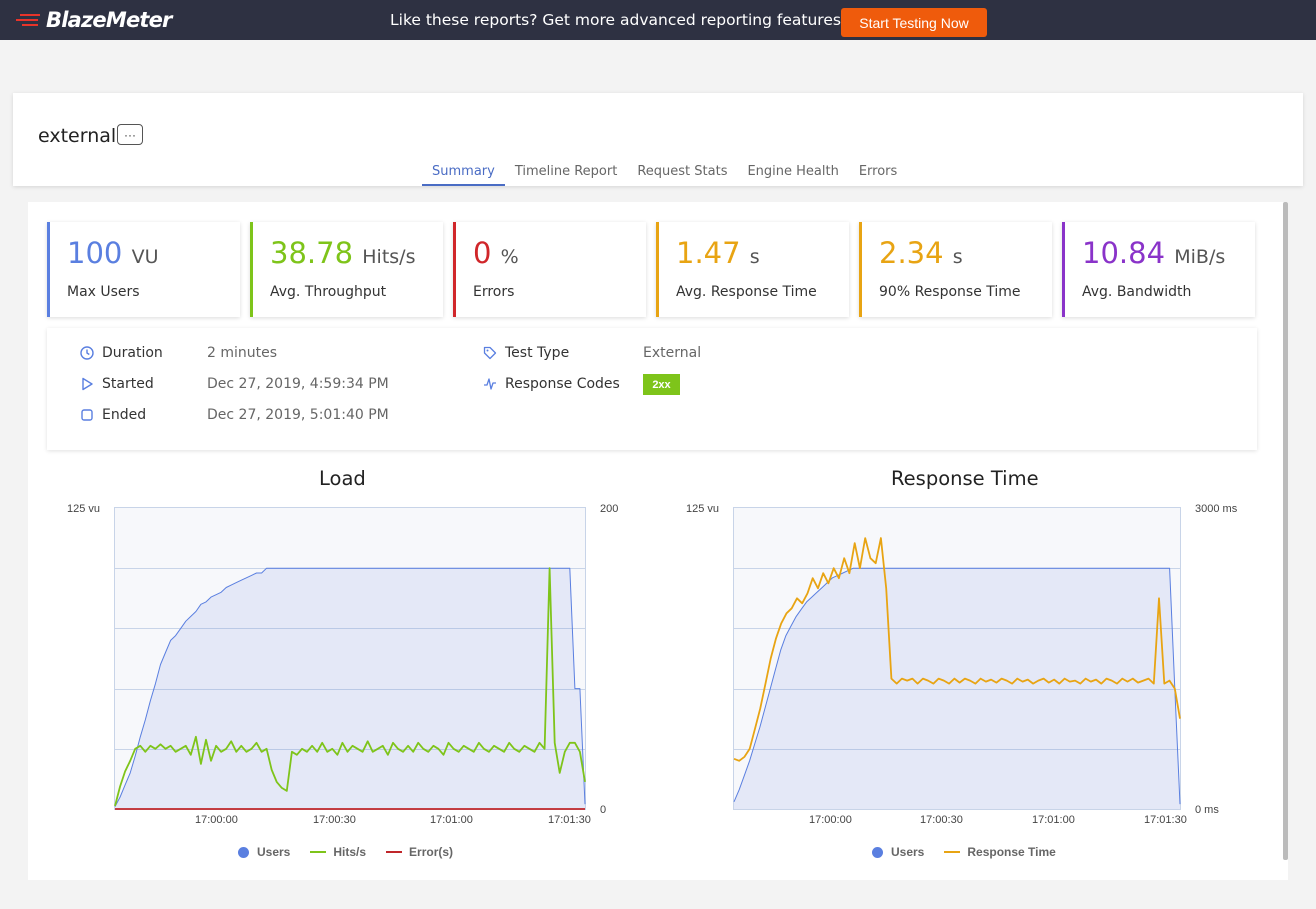 This screenshot has width=1316, height=909. Describe the element at coordinates (463, 175) in the screenshot. I see `tab-summary: Summary` at that location.